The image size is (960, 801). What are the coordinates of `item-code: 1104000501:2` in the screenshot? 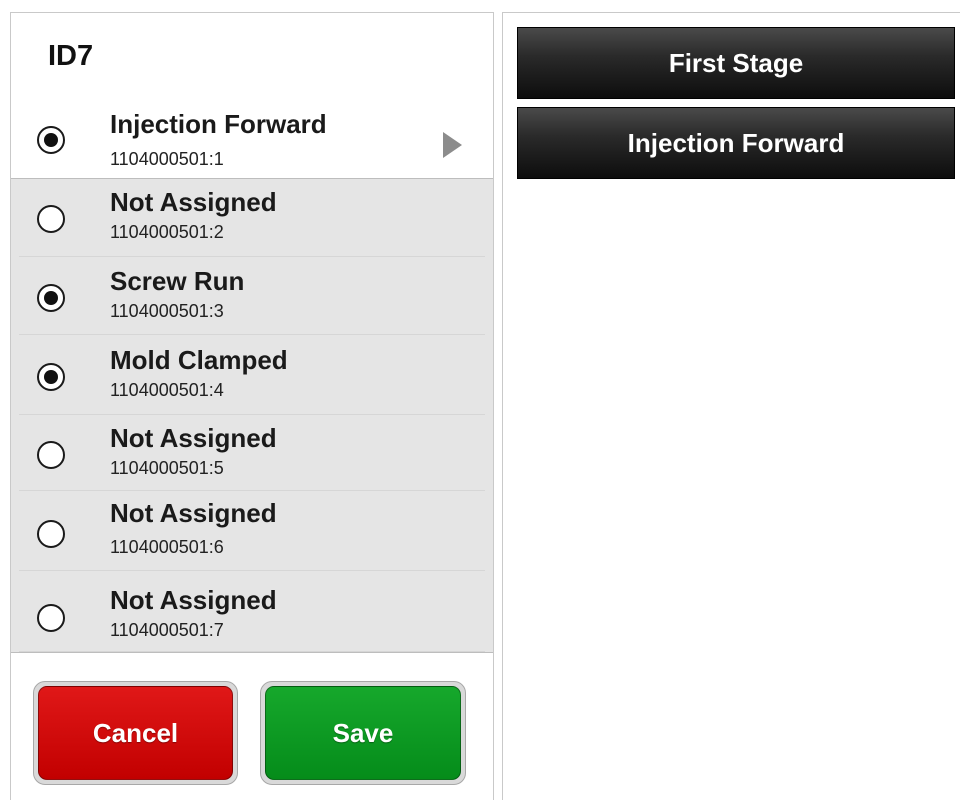 It's located at (167, 232).